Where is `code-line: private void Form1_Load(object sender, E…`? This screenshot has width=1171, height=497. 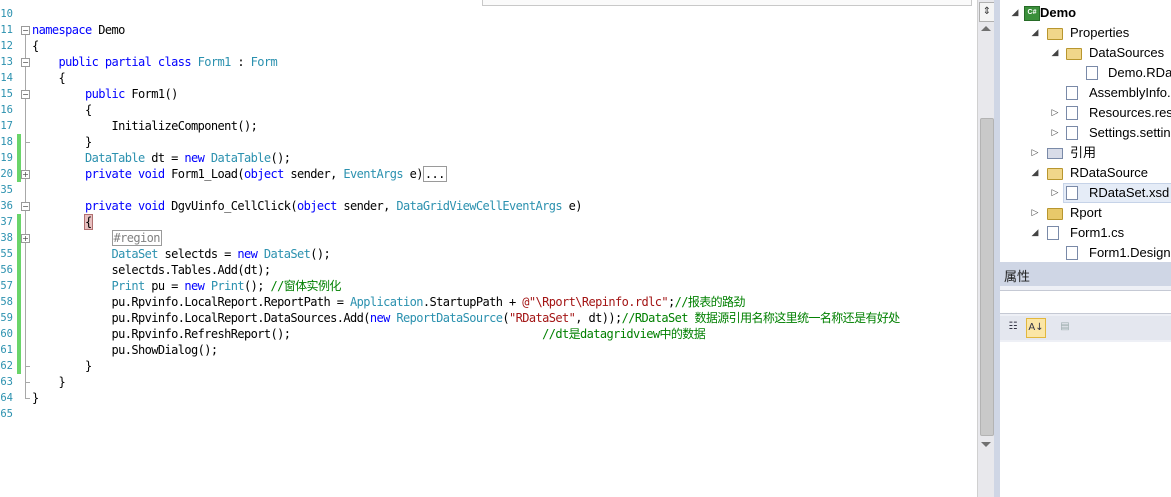 code-line: private void Form1_Load(object sender, E… is located at coordinates (239, 174).